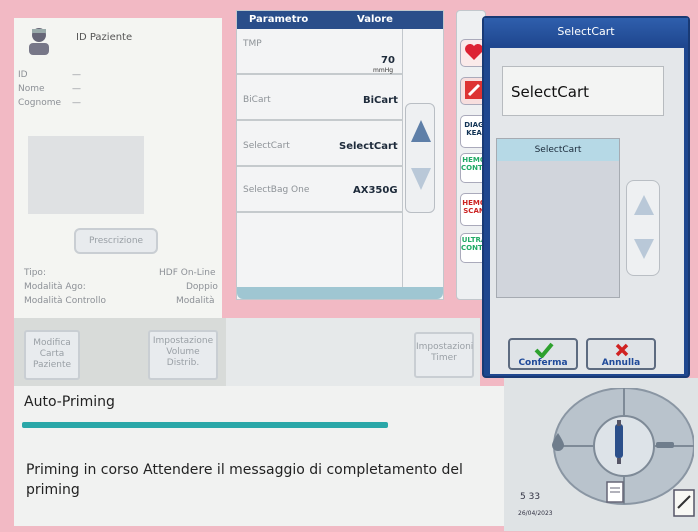 Image resolution: width=698 pixels, height=532 pixels. I want to click on list-scroll-up-arrow-icon, so click(644, 208).